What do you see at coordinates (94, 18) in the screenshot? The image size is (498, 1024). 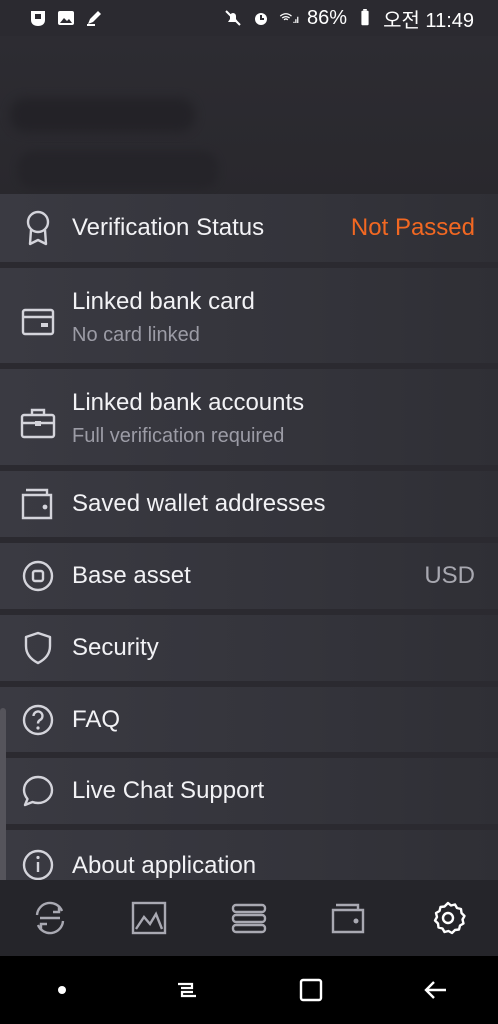 I see `edit-notification-icon` at bounding box center [94, 18].